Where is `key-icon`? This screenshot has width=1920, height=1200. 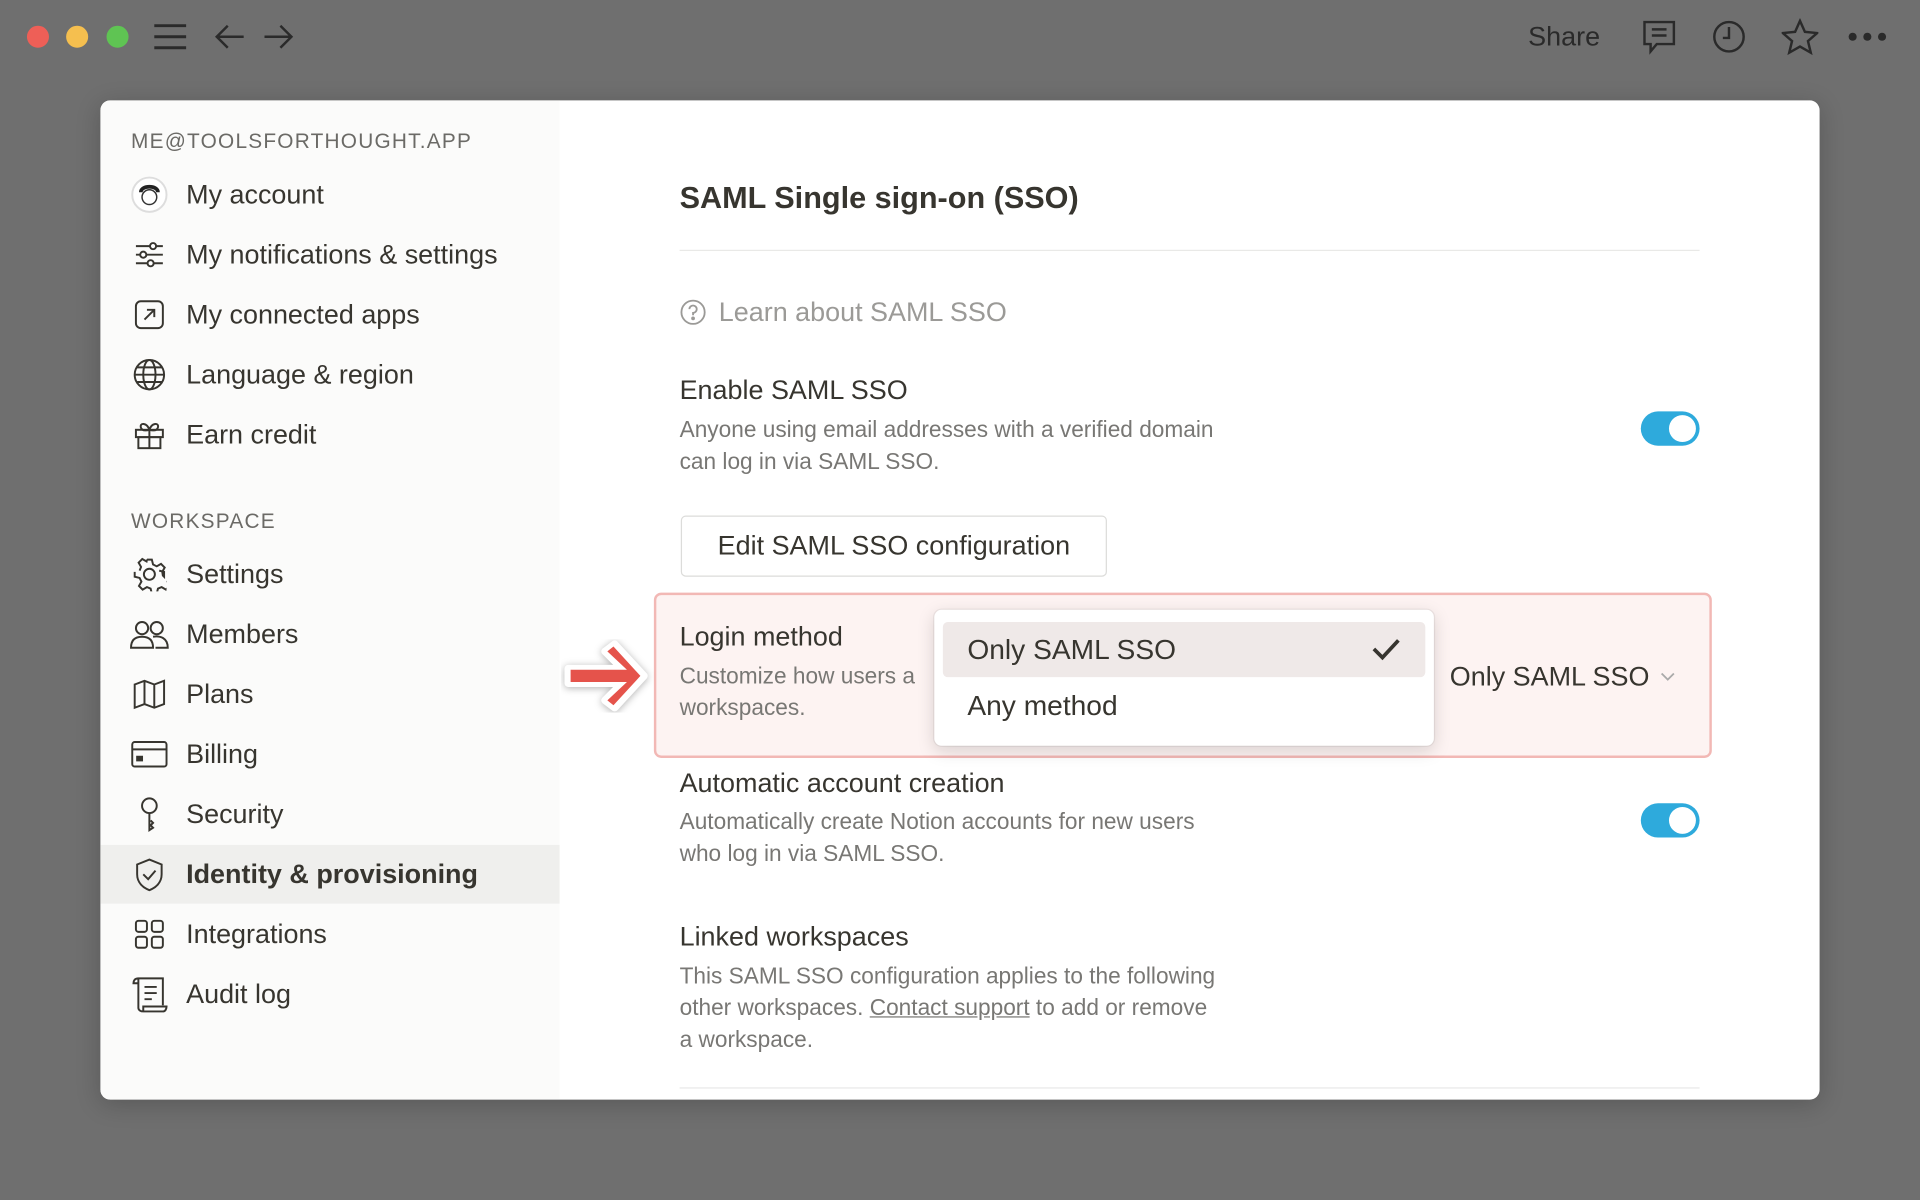
key-icon is located at coordinates (149, 814).